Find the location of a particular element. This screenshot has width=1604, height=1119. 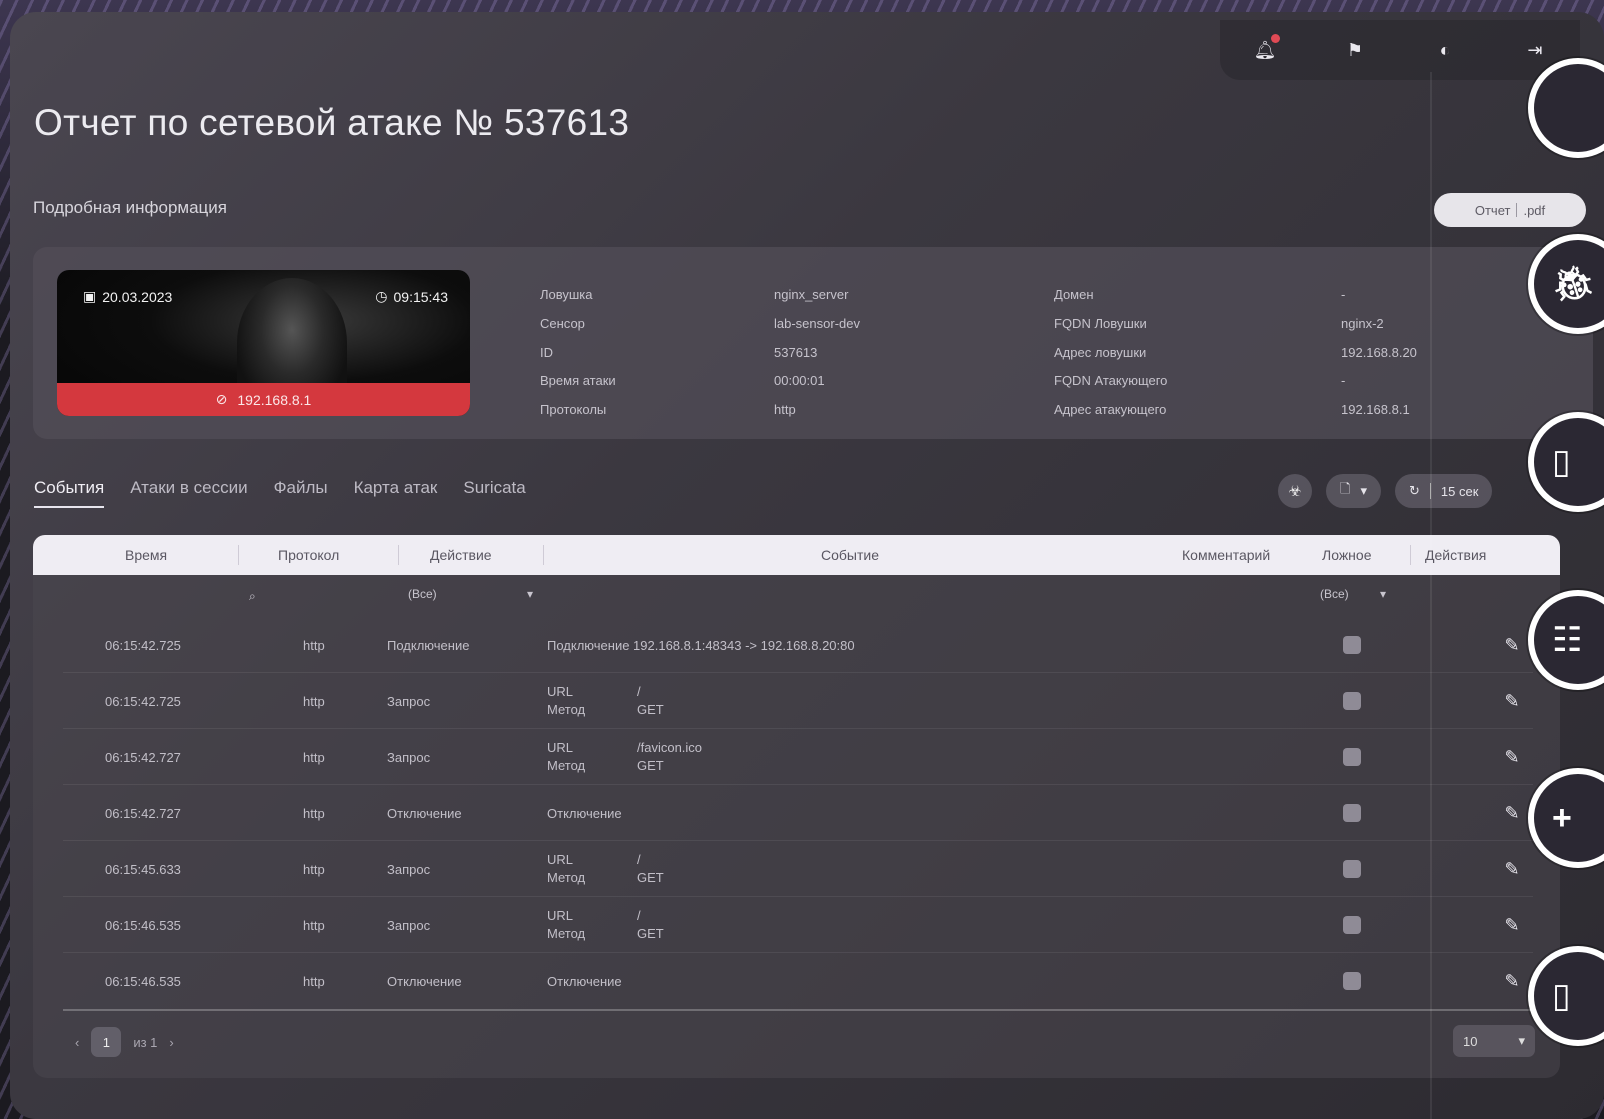

logout-icon: ⇥ is located at coordinates (1535, 50).